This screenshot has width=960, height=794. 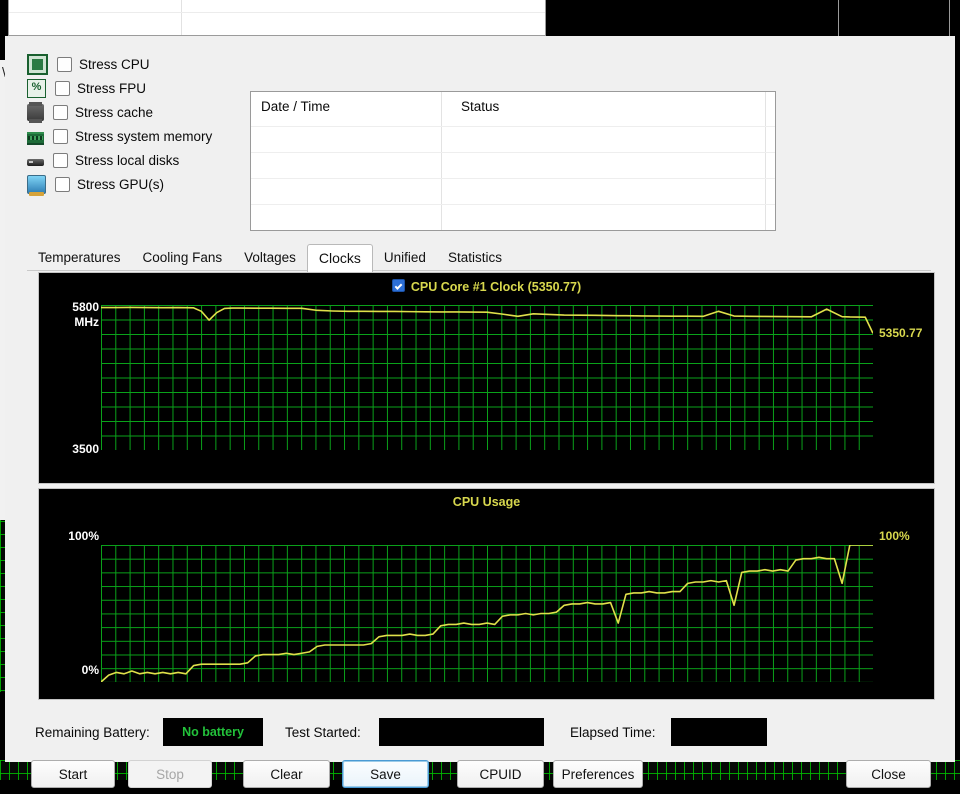 What do you see at coordinates (85, 314) in the screenshot?
I see `cpu-clock-y-axis-max: 5800 MHz` at bounding box center [85, 314].